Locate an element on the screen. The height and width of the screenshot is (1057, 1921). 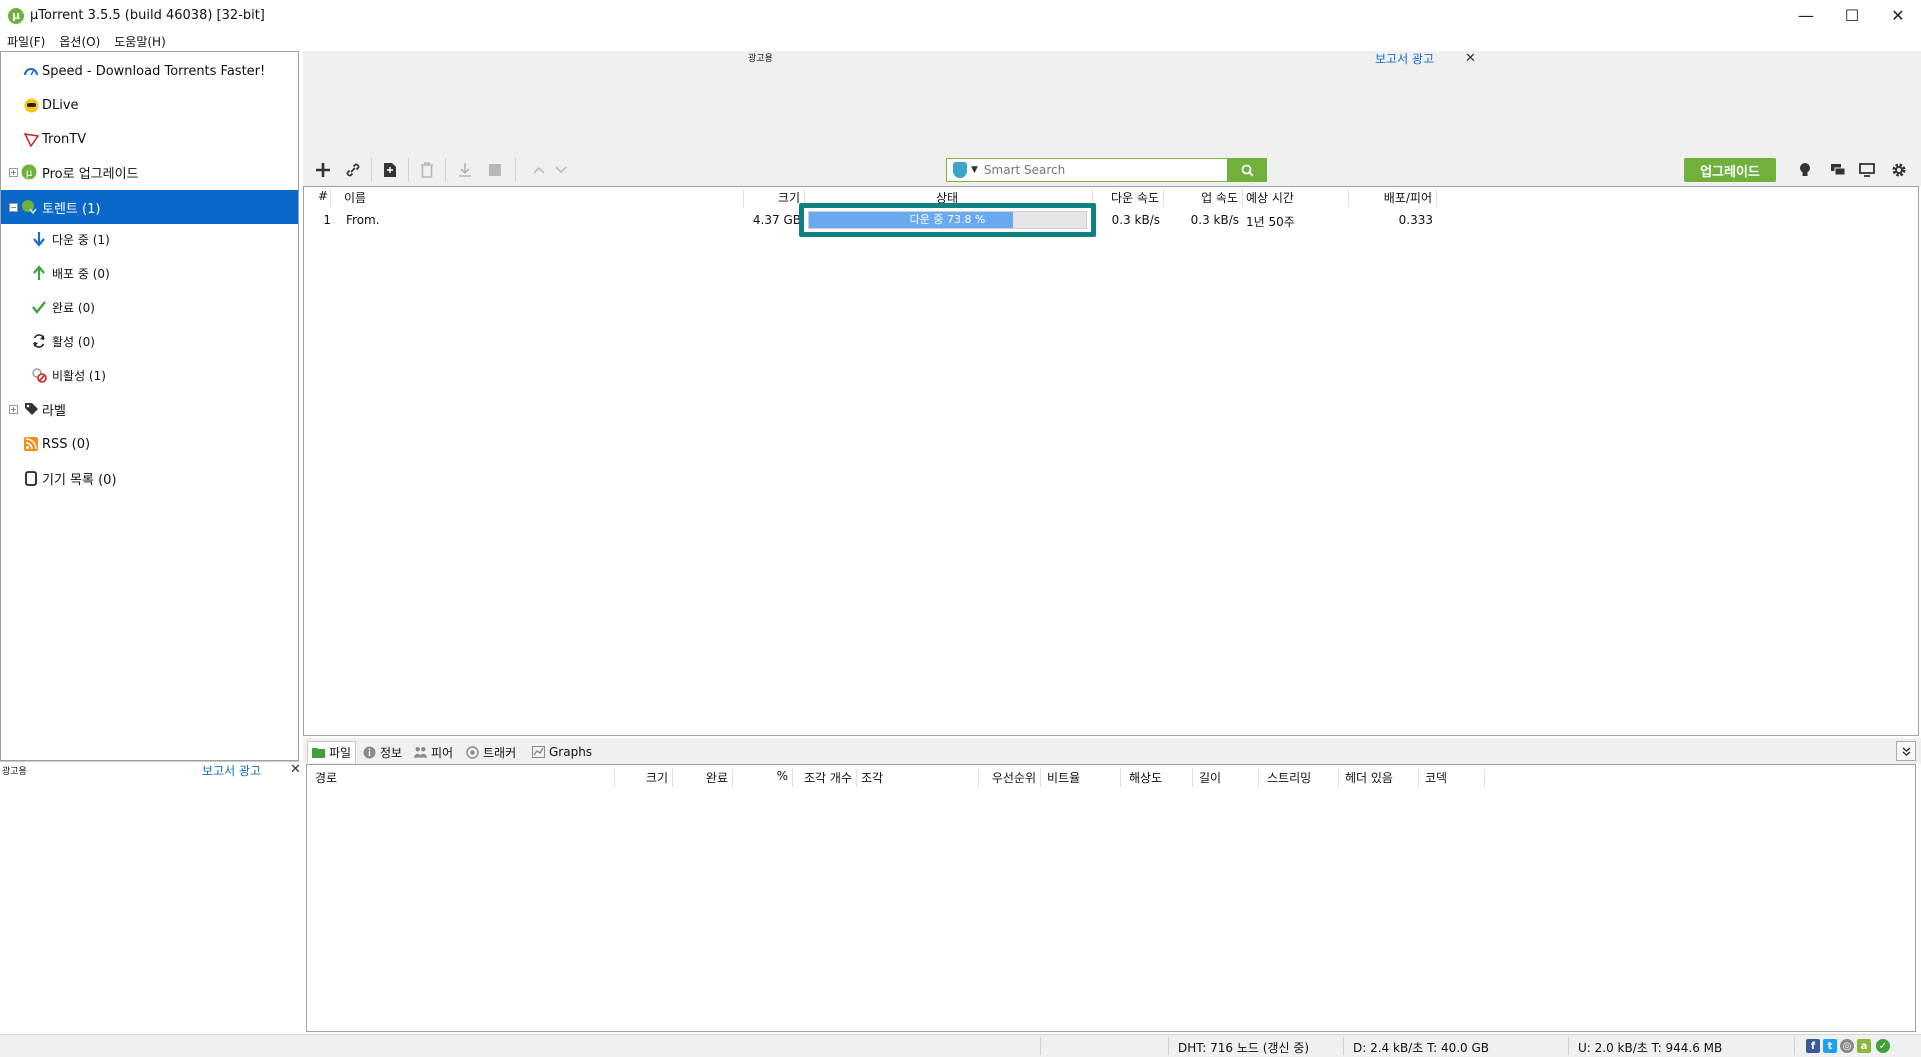
sidebar-item-completed: 완료 (0) is located at coordinates (149, 307).